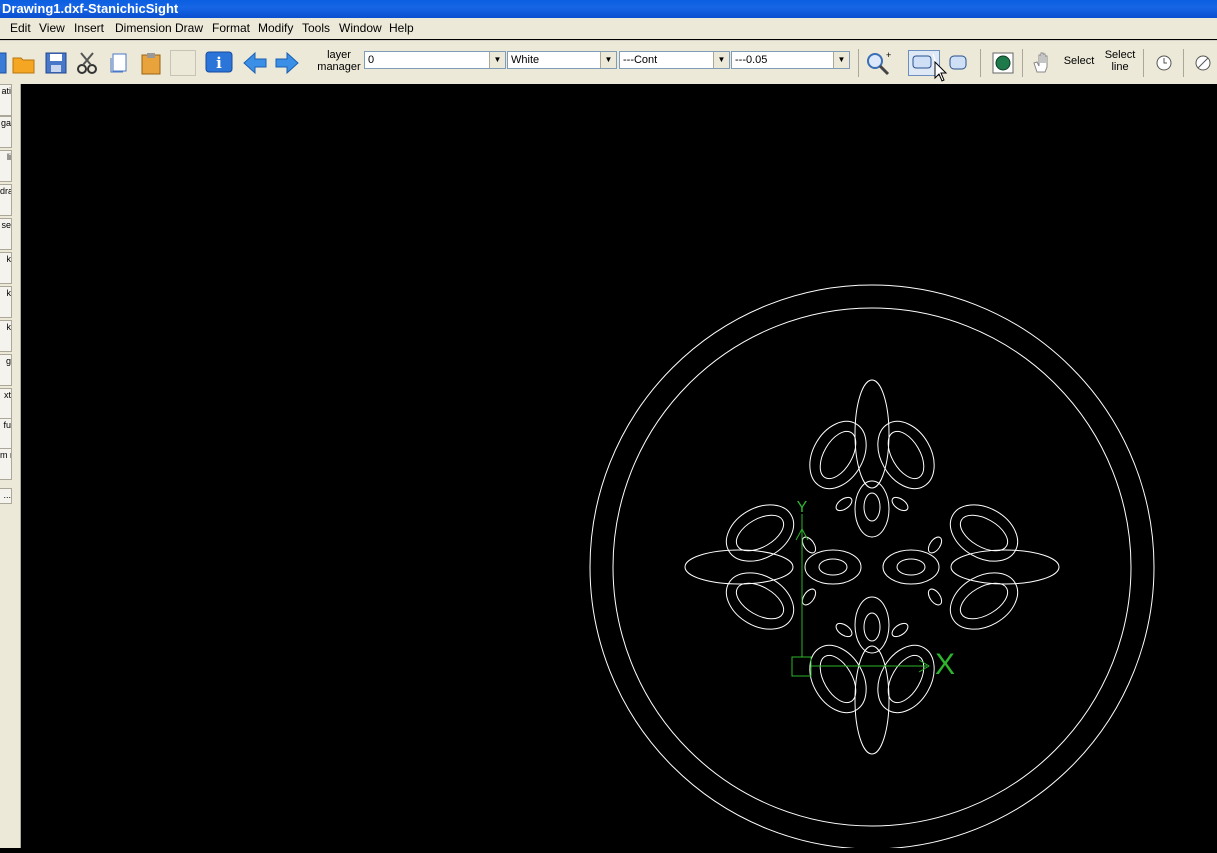  I want to click on zoom-extents-icon, so click(959, 63).